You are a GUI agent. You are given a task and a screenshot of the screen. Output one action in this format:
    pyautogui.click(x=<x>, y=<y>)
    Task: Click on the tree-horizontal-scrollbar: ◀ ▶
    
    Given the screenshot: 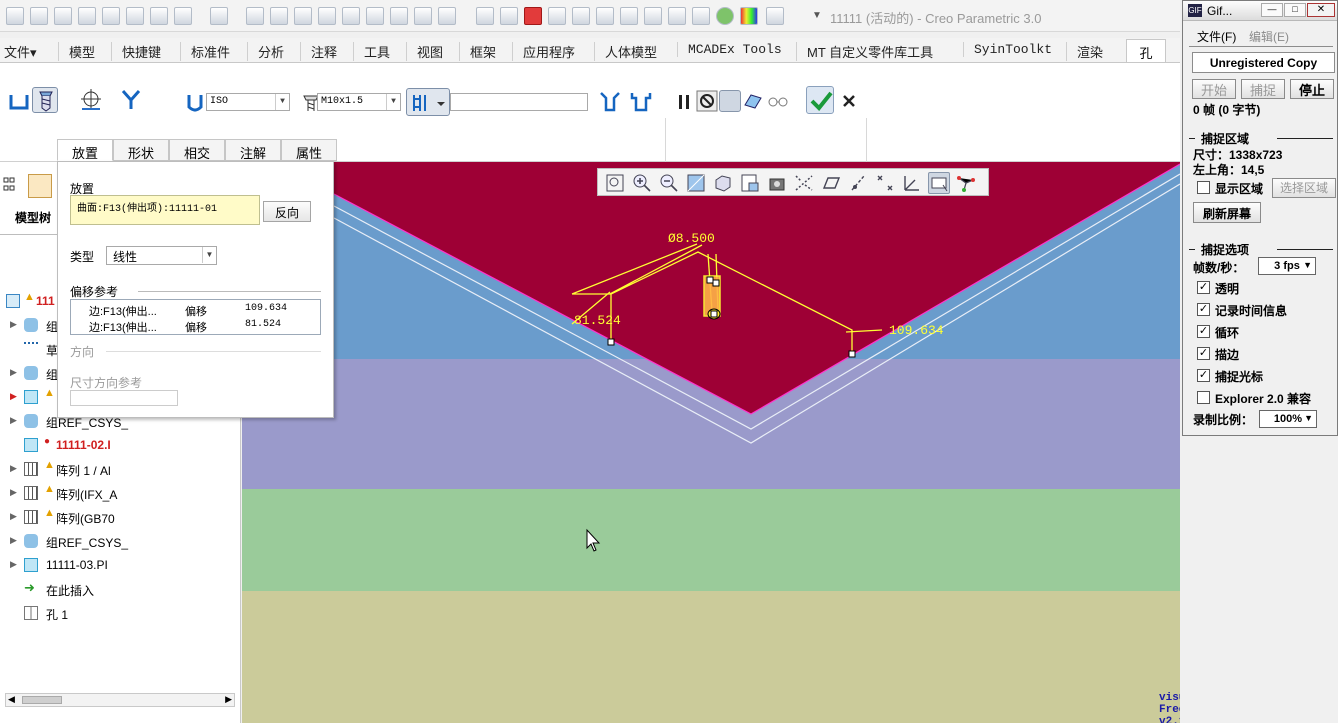 What is the action you would take?
    pyautogui.click(x=120, y=700)
    